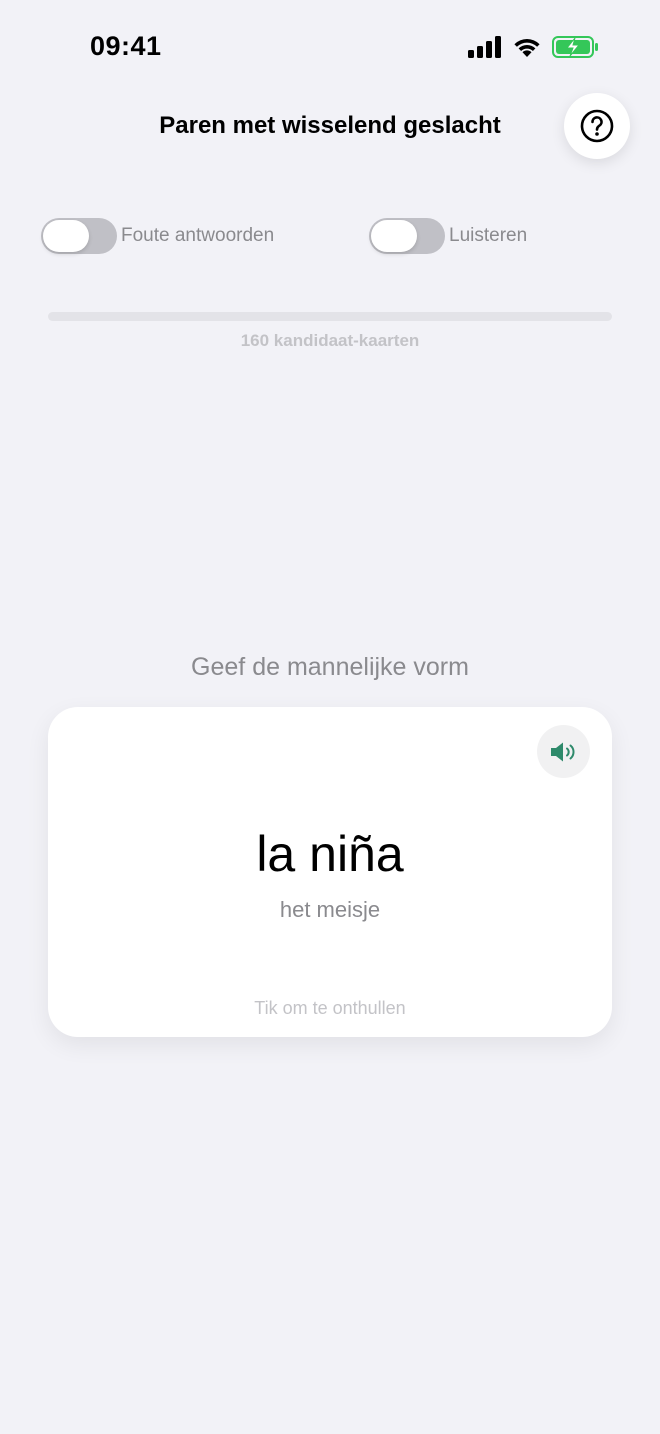 The height and width of the screenshot is (1434, 660). Describe the element at coordinates (330, 48) in the screenshot. I see `status-bar: 09:41` at that location.